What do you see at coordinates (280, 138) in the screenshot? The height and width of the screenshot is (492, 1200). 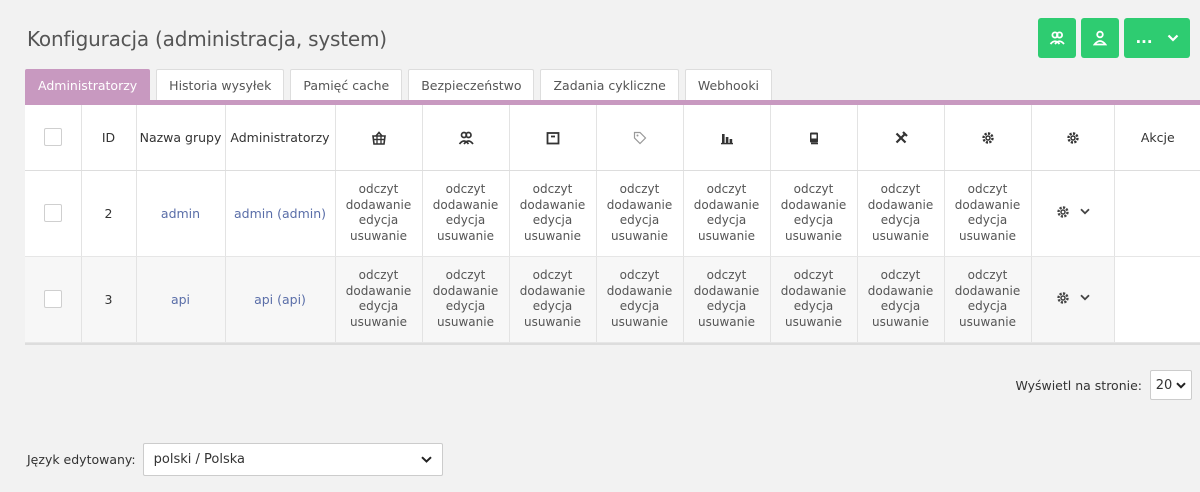 I see `header-admins: Administratorzy` at bounding box center [280, 138].